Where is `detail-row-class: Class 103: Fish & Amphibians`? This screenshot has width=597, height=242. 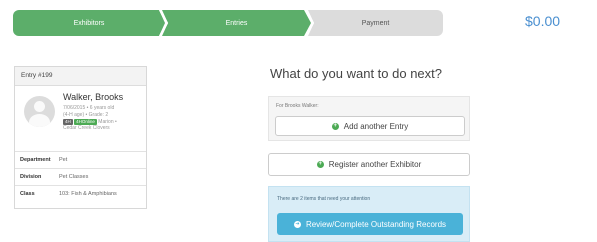 detail-row-class: Class 103: Fish & Amphibians is located at coordinates (80, 193).